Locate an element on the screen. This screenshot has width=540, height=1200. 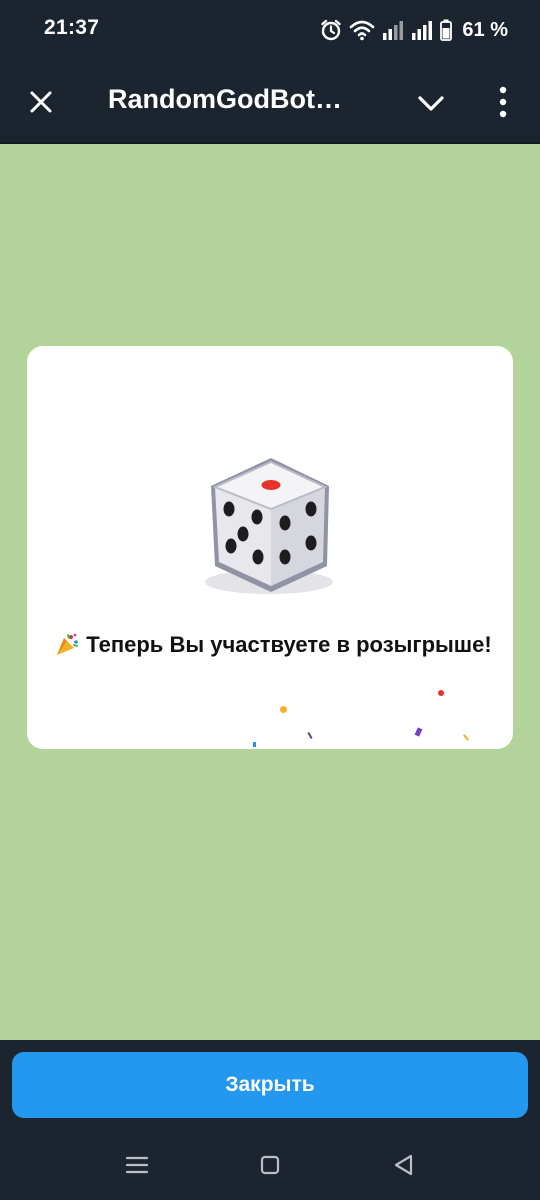
battery-icon is located at coordinates (446, 30).